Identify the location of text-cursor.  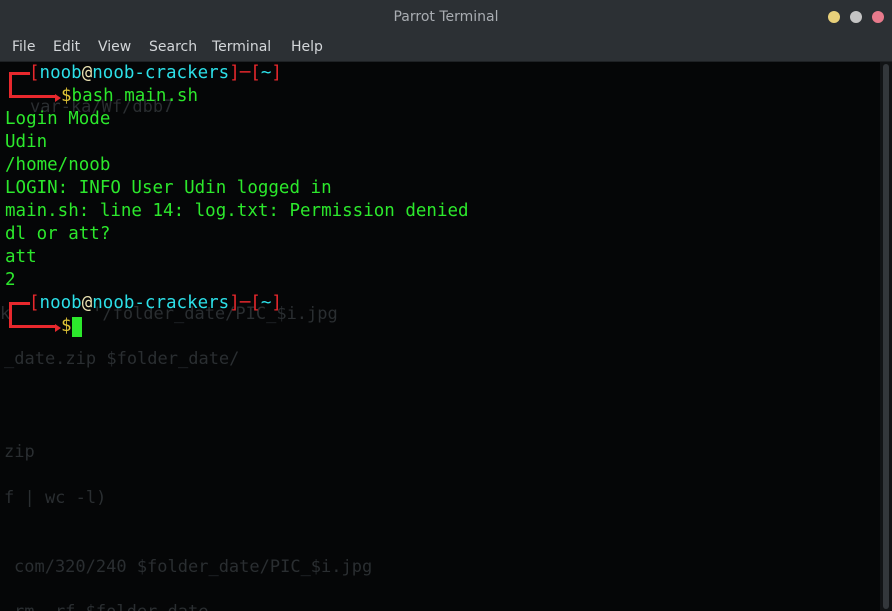
(77, 327).